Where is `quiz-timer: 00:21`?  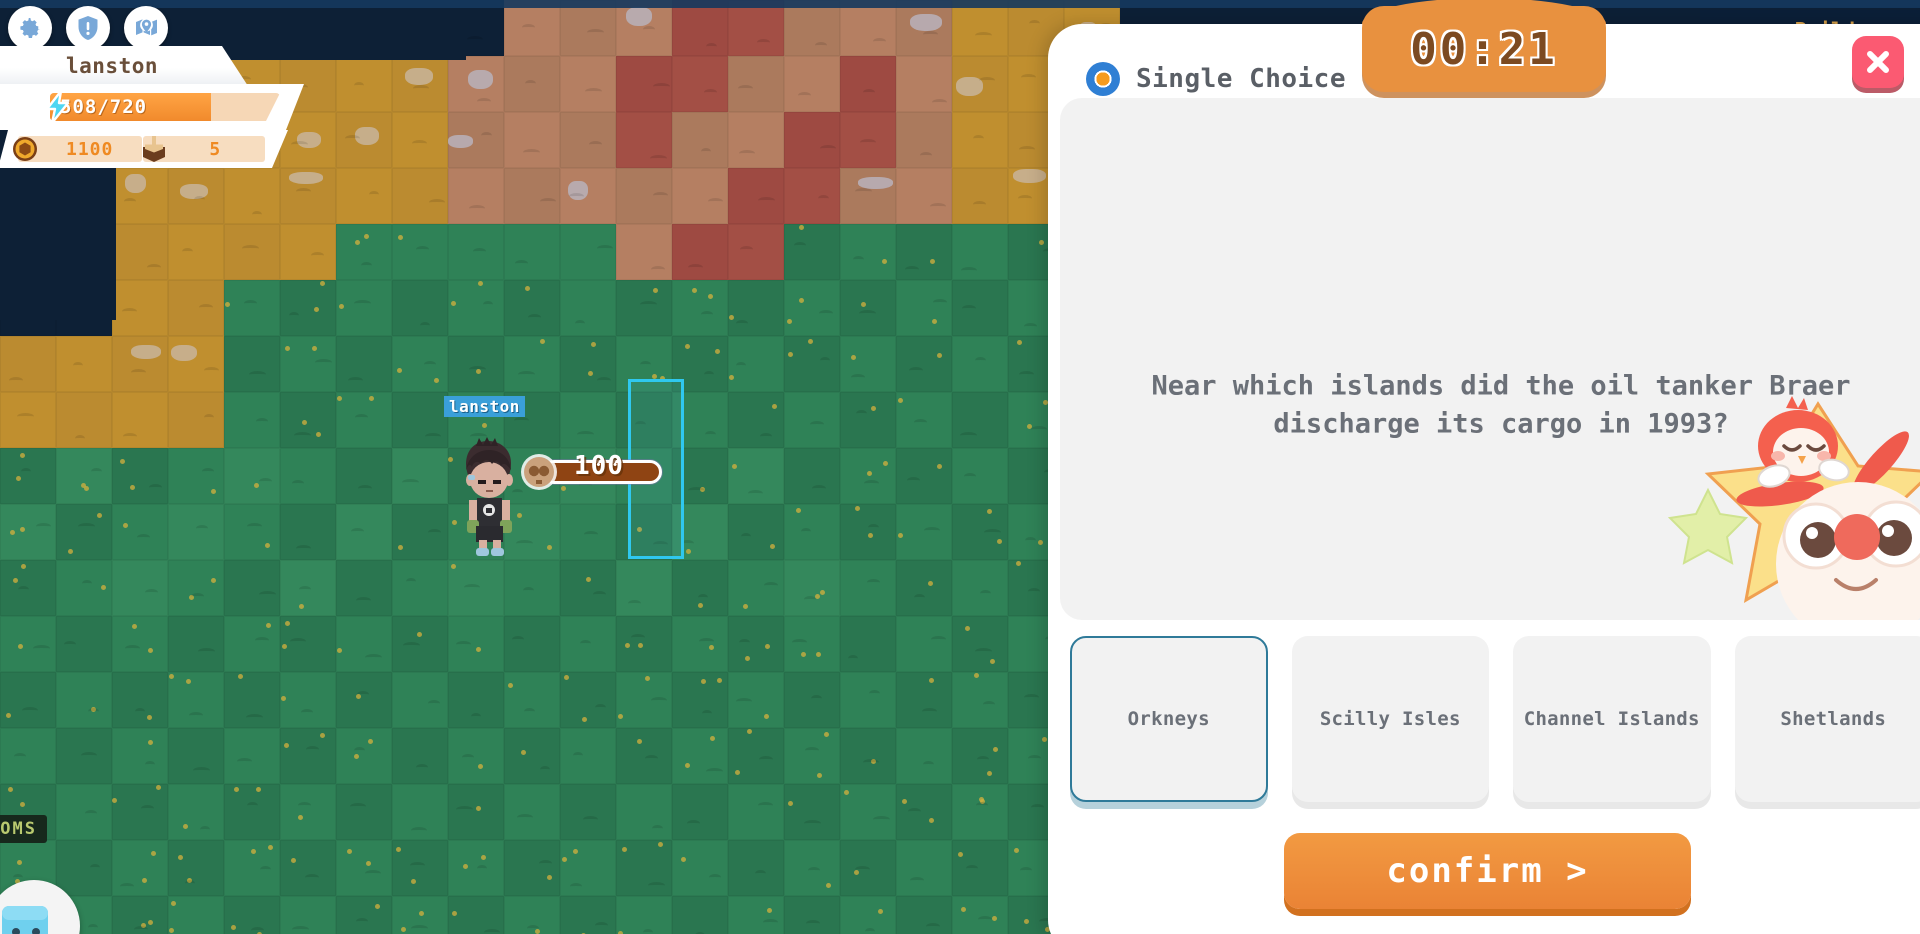
quiz-timer: 00:21 is located at coordinates (1484, 46).